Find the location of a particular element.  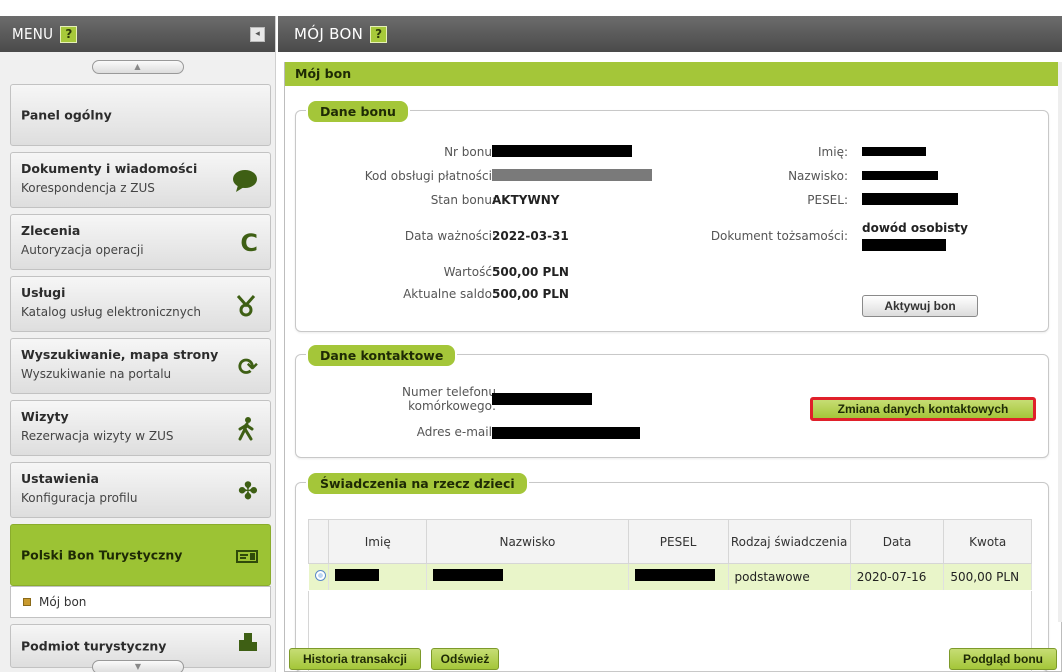

menu-scroll-down-button: ▼ is located at coordinates (138, 666).